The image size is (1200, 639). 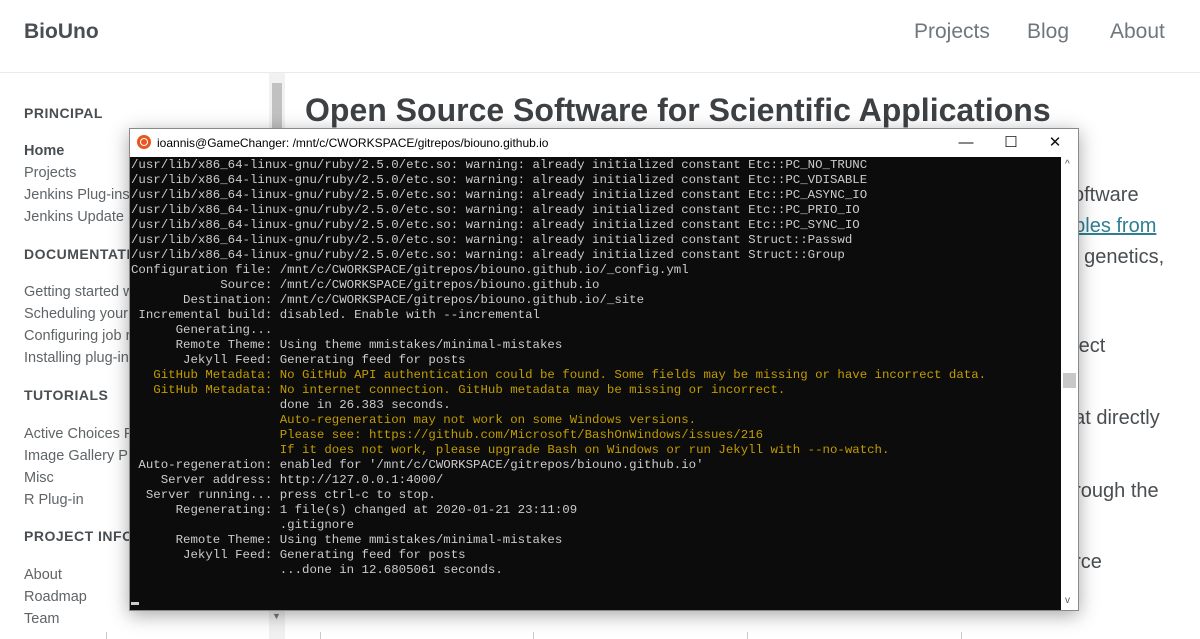 I want to click on ubuntu-icon, so click(x=144, y=142).